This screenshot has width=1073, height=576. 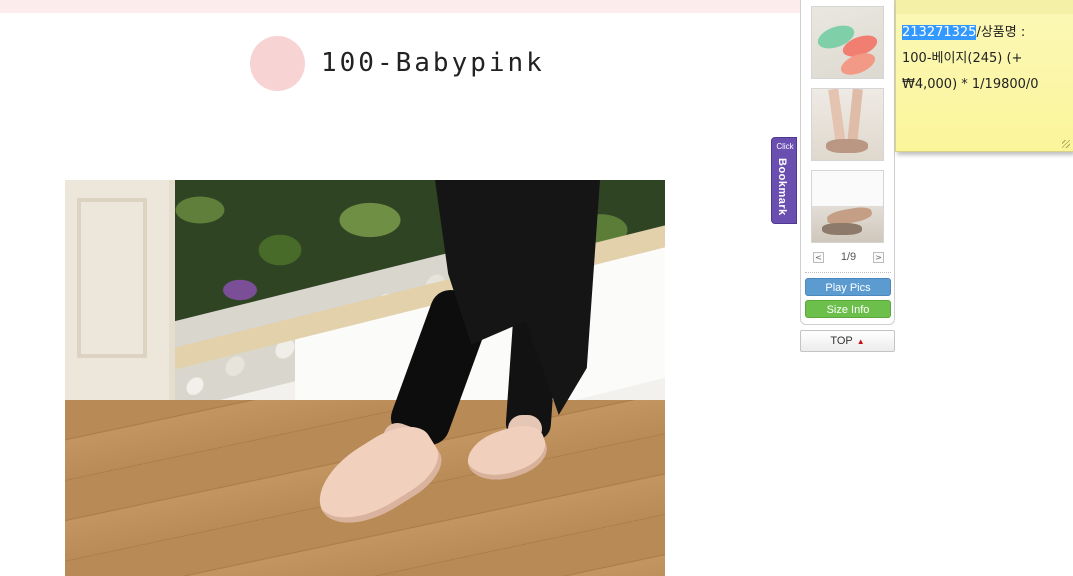 What do you see at coordinates (277, 63) in the screenshot?
I see `color-swatch-dot` at bounding box center [277, 63].